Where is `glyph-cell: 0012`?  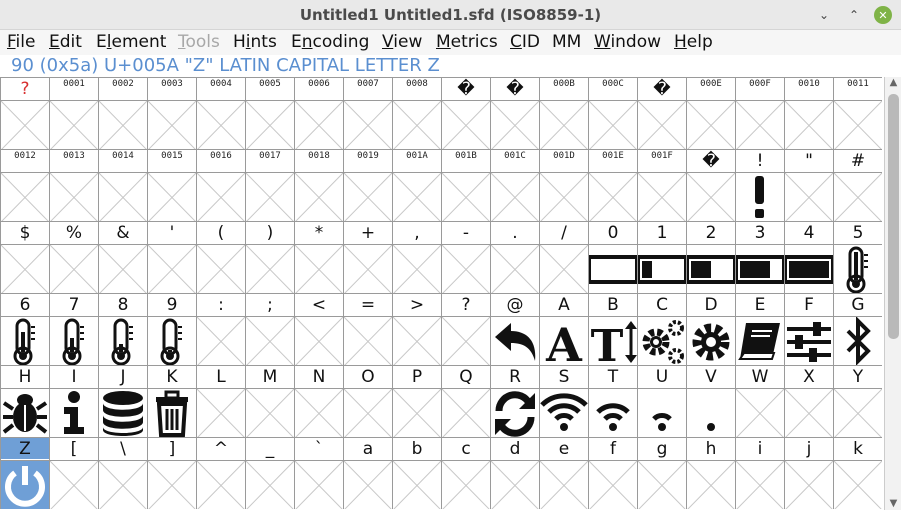
glyph-cell: 0012 is located at coordinates (24, 185).